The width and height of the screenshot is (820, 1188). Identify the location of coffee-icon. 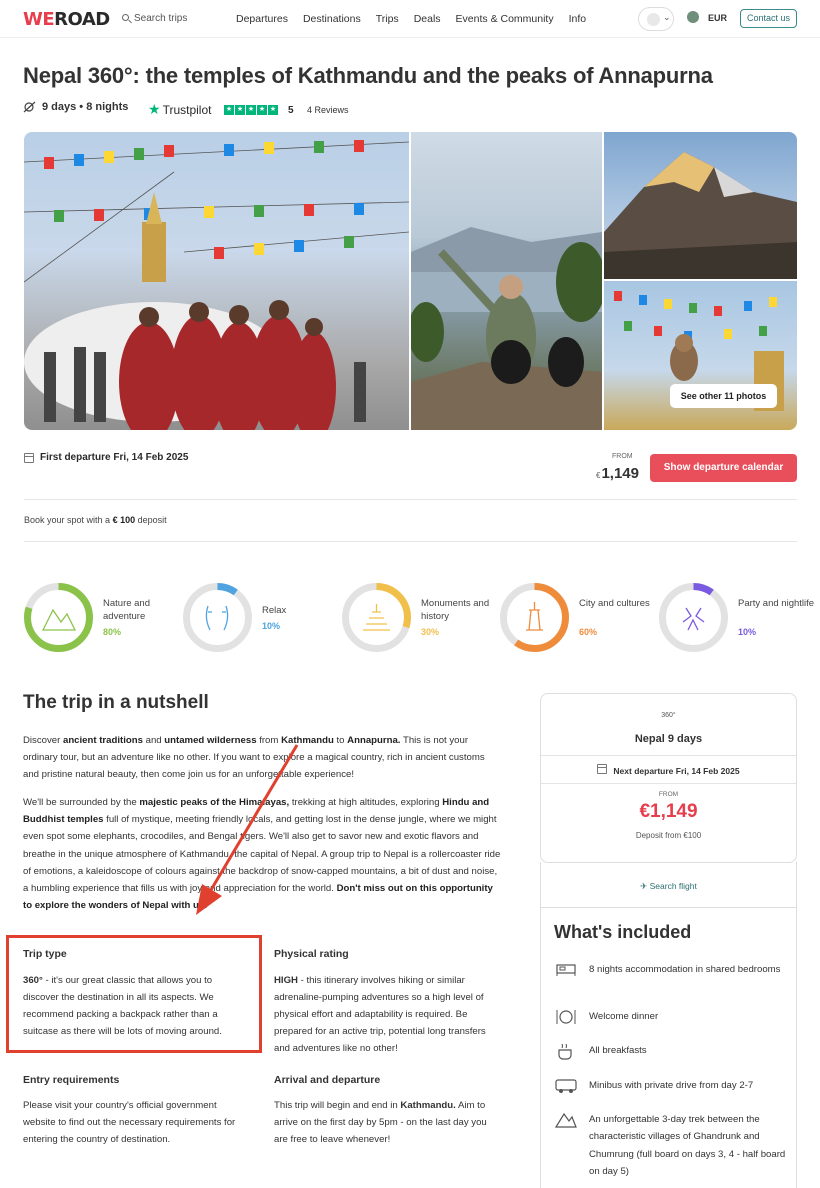
(565, 1051).